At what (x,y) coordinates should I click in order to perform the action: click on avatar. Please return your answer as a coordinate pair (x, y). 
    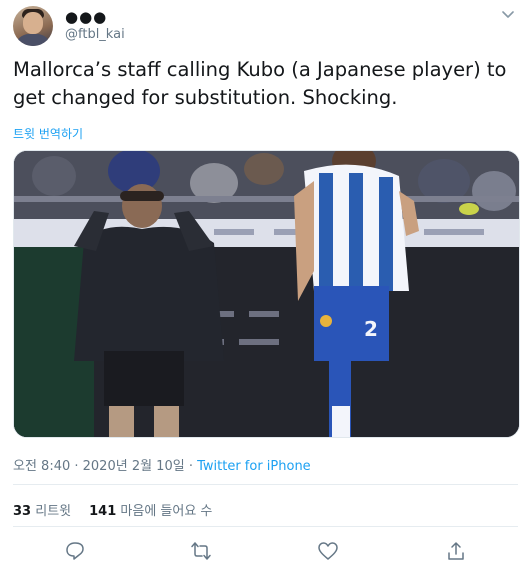
    Looking at the image, I should click on (33, 26).